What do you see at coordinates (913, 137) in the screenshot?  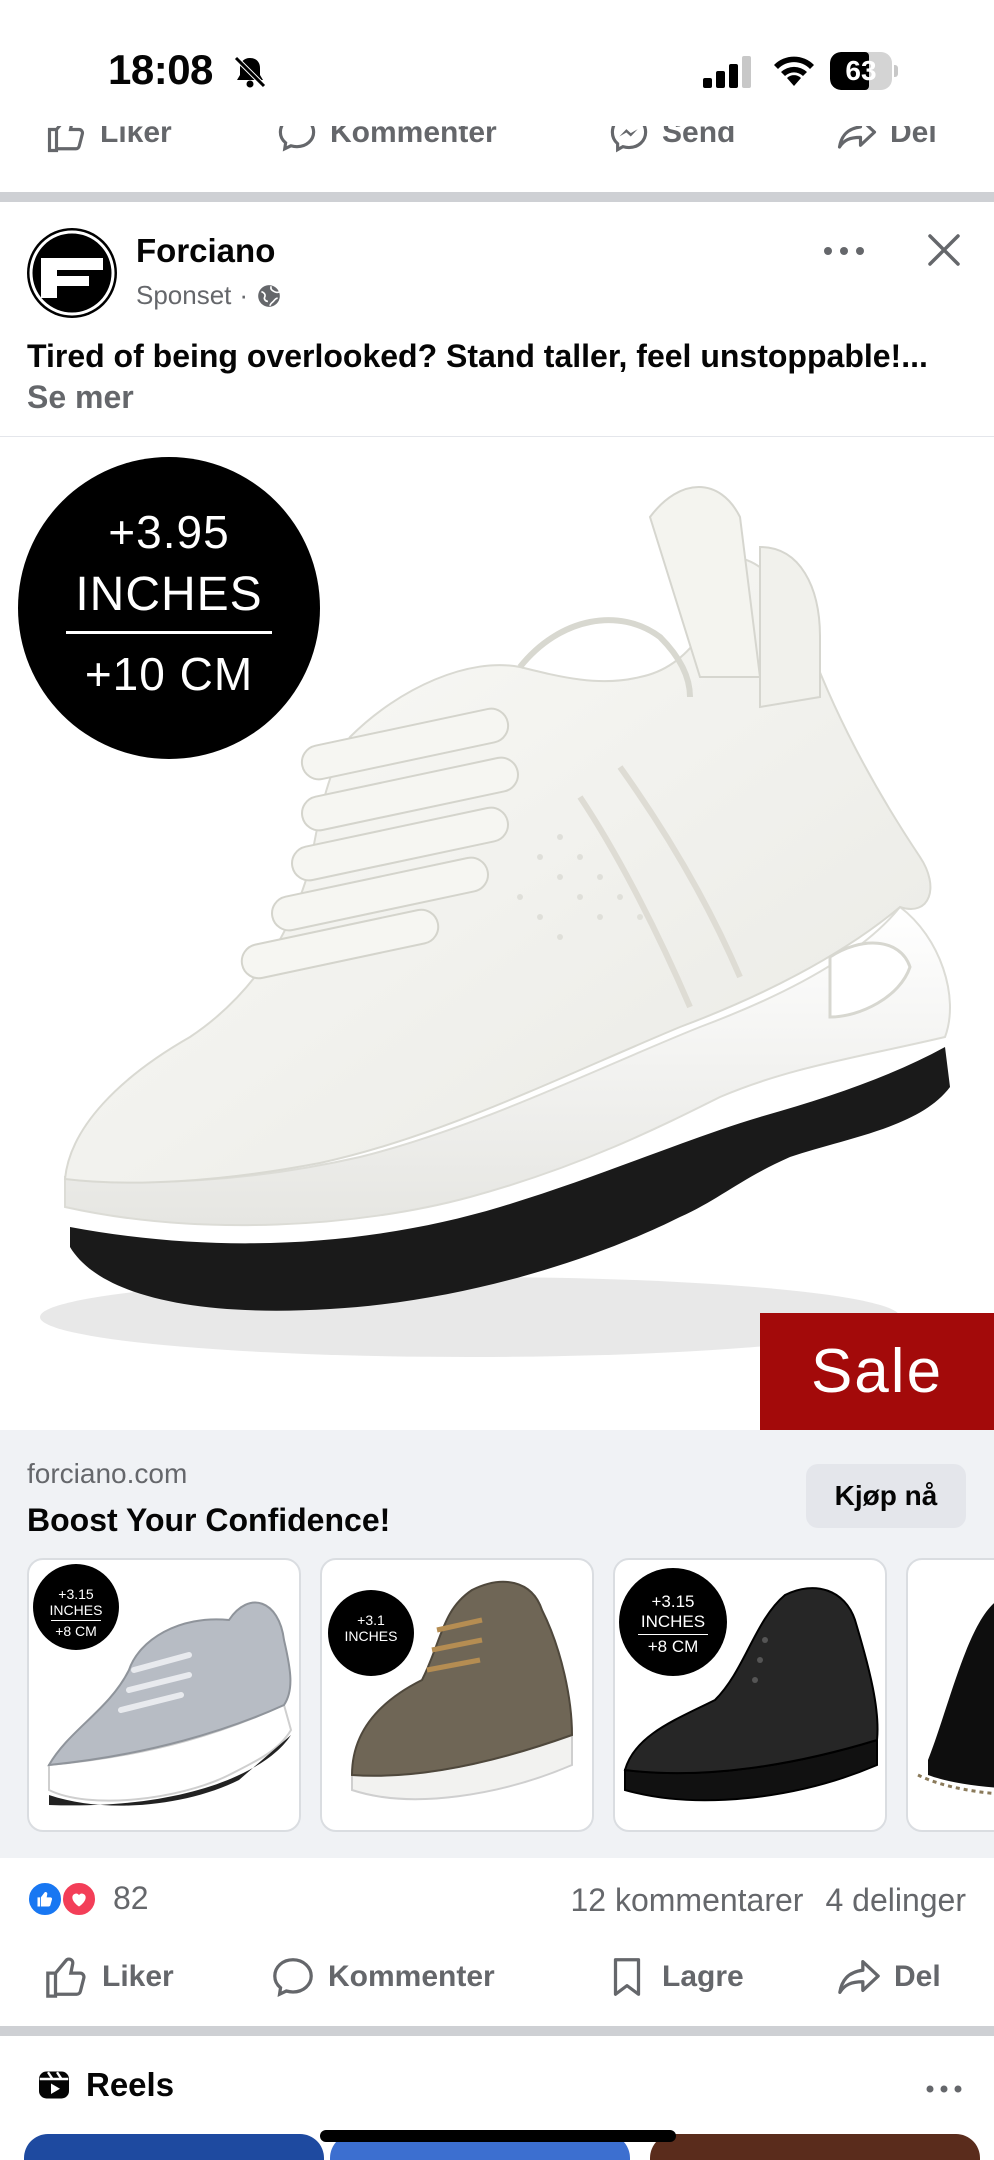 I see `prev-share-label: Del` at bounding box center [913, 137].